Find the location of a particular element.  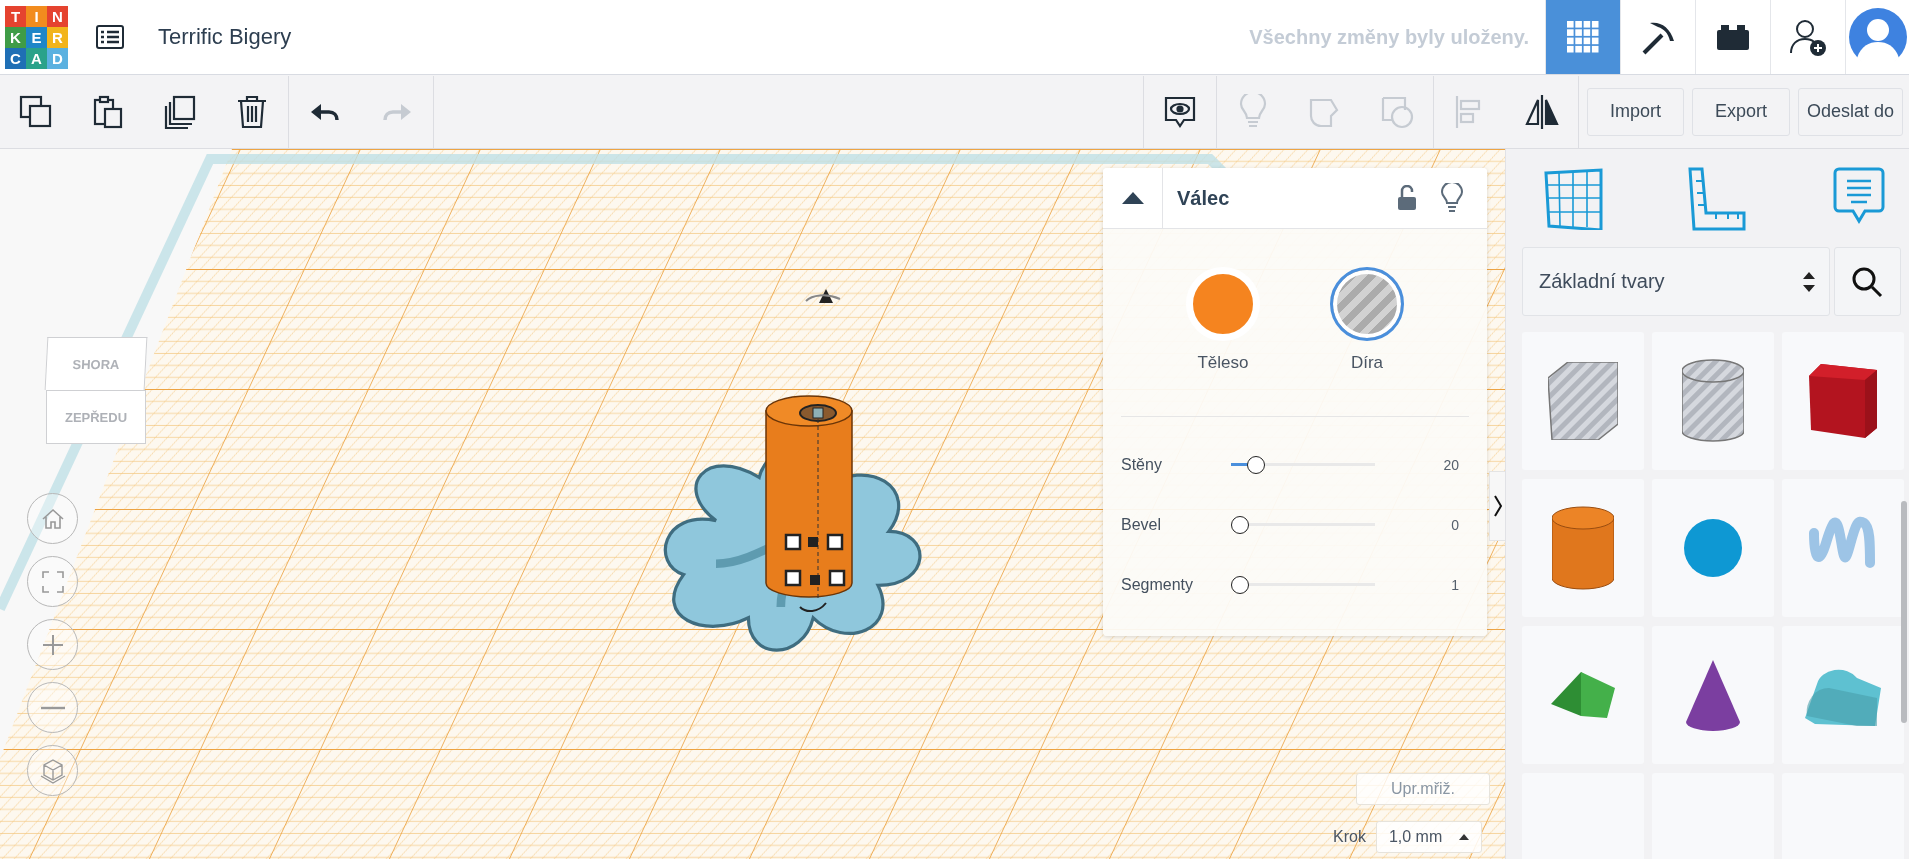

zoom-out-button is located at coordinates (52, 707).